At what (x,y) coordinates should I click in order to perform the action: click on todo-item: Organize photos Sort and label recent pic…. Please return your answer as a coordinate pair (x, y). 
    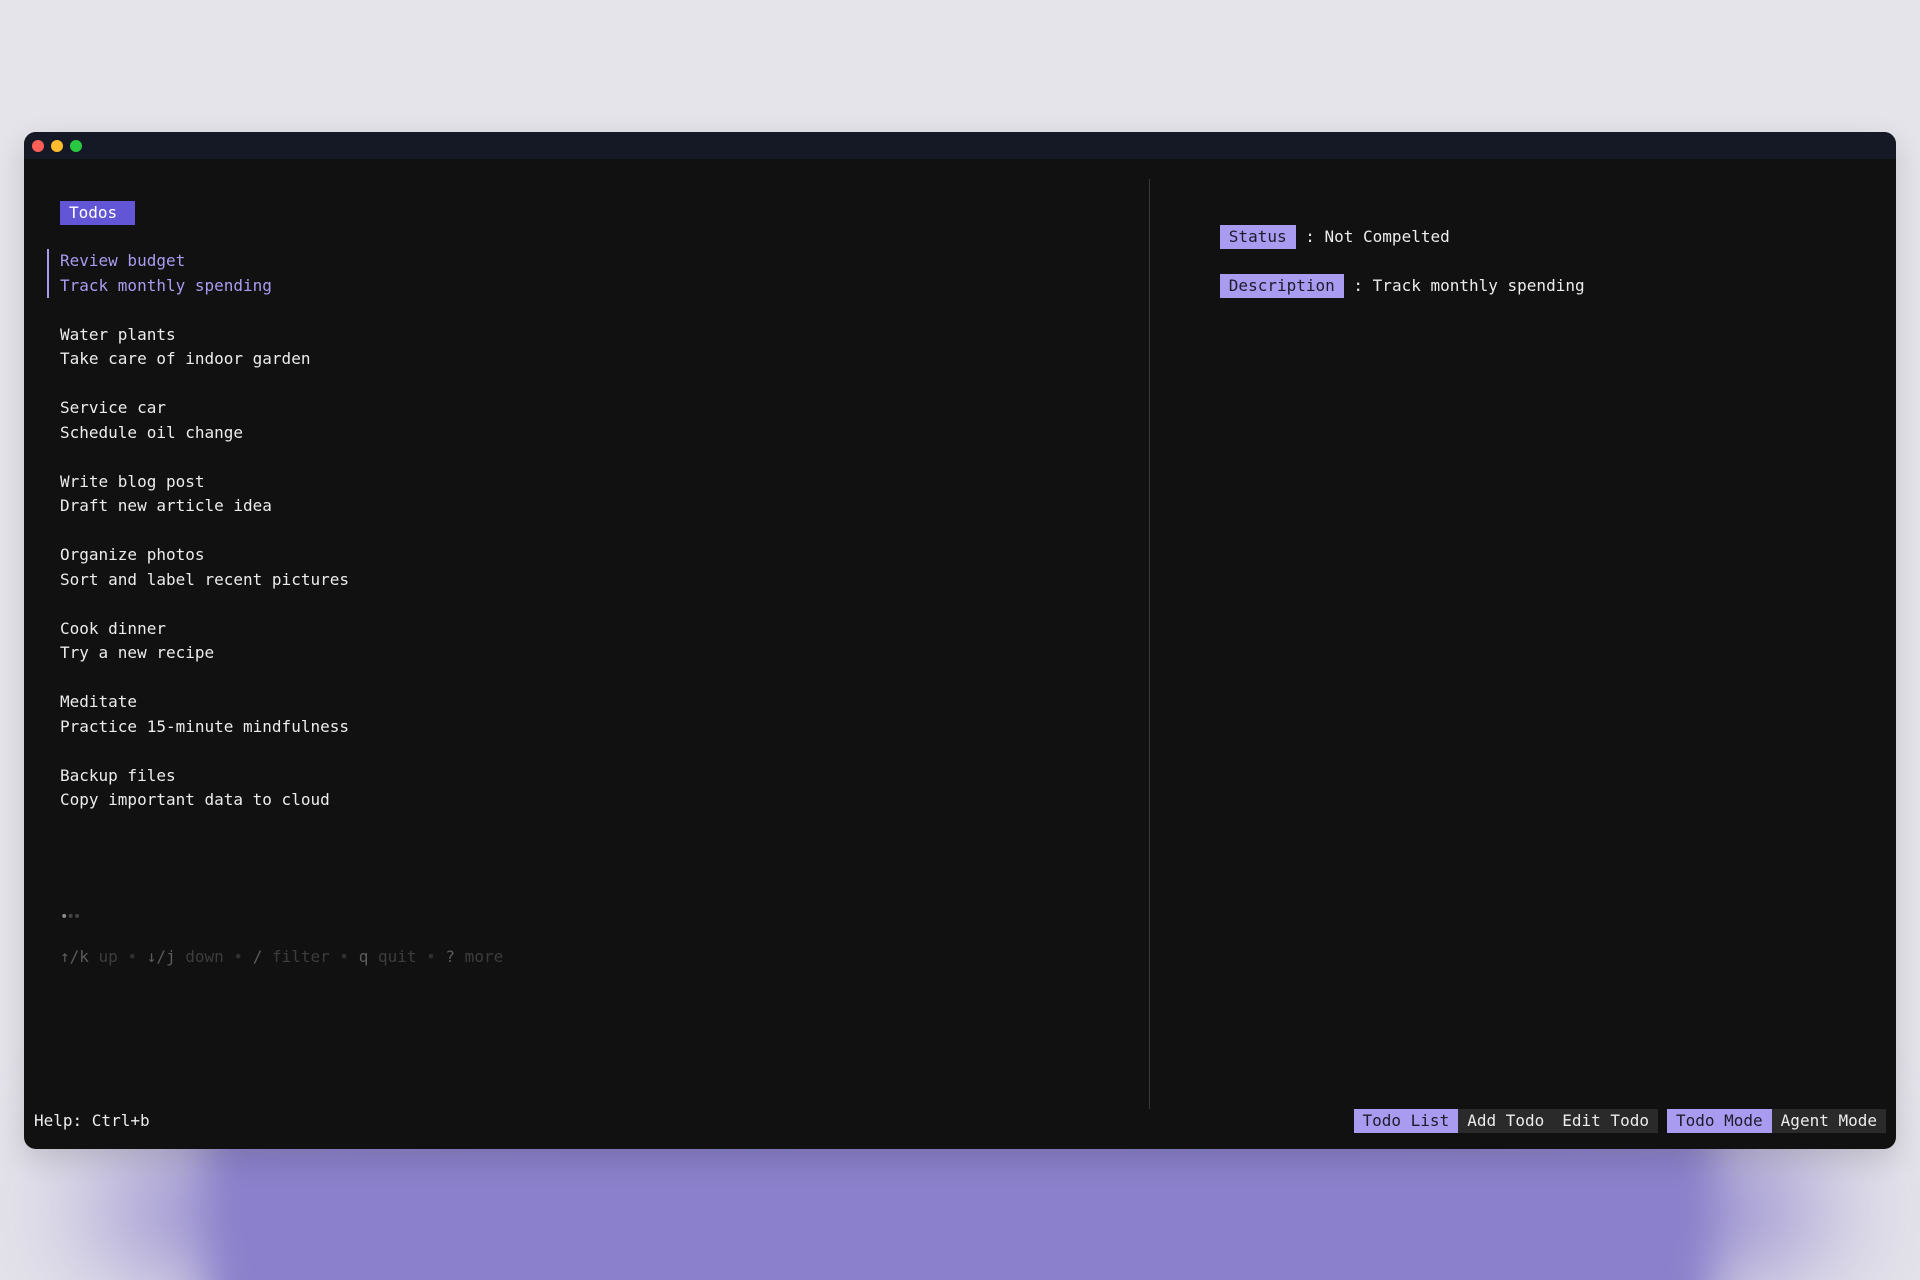
    Looking at the image, I should click on (510, 567).